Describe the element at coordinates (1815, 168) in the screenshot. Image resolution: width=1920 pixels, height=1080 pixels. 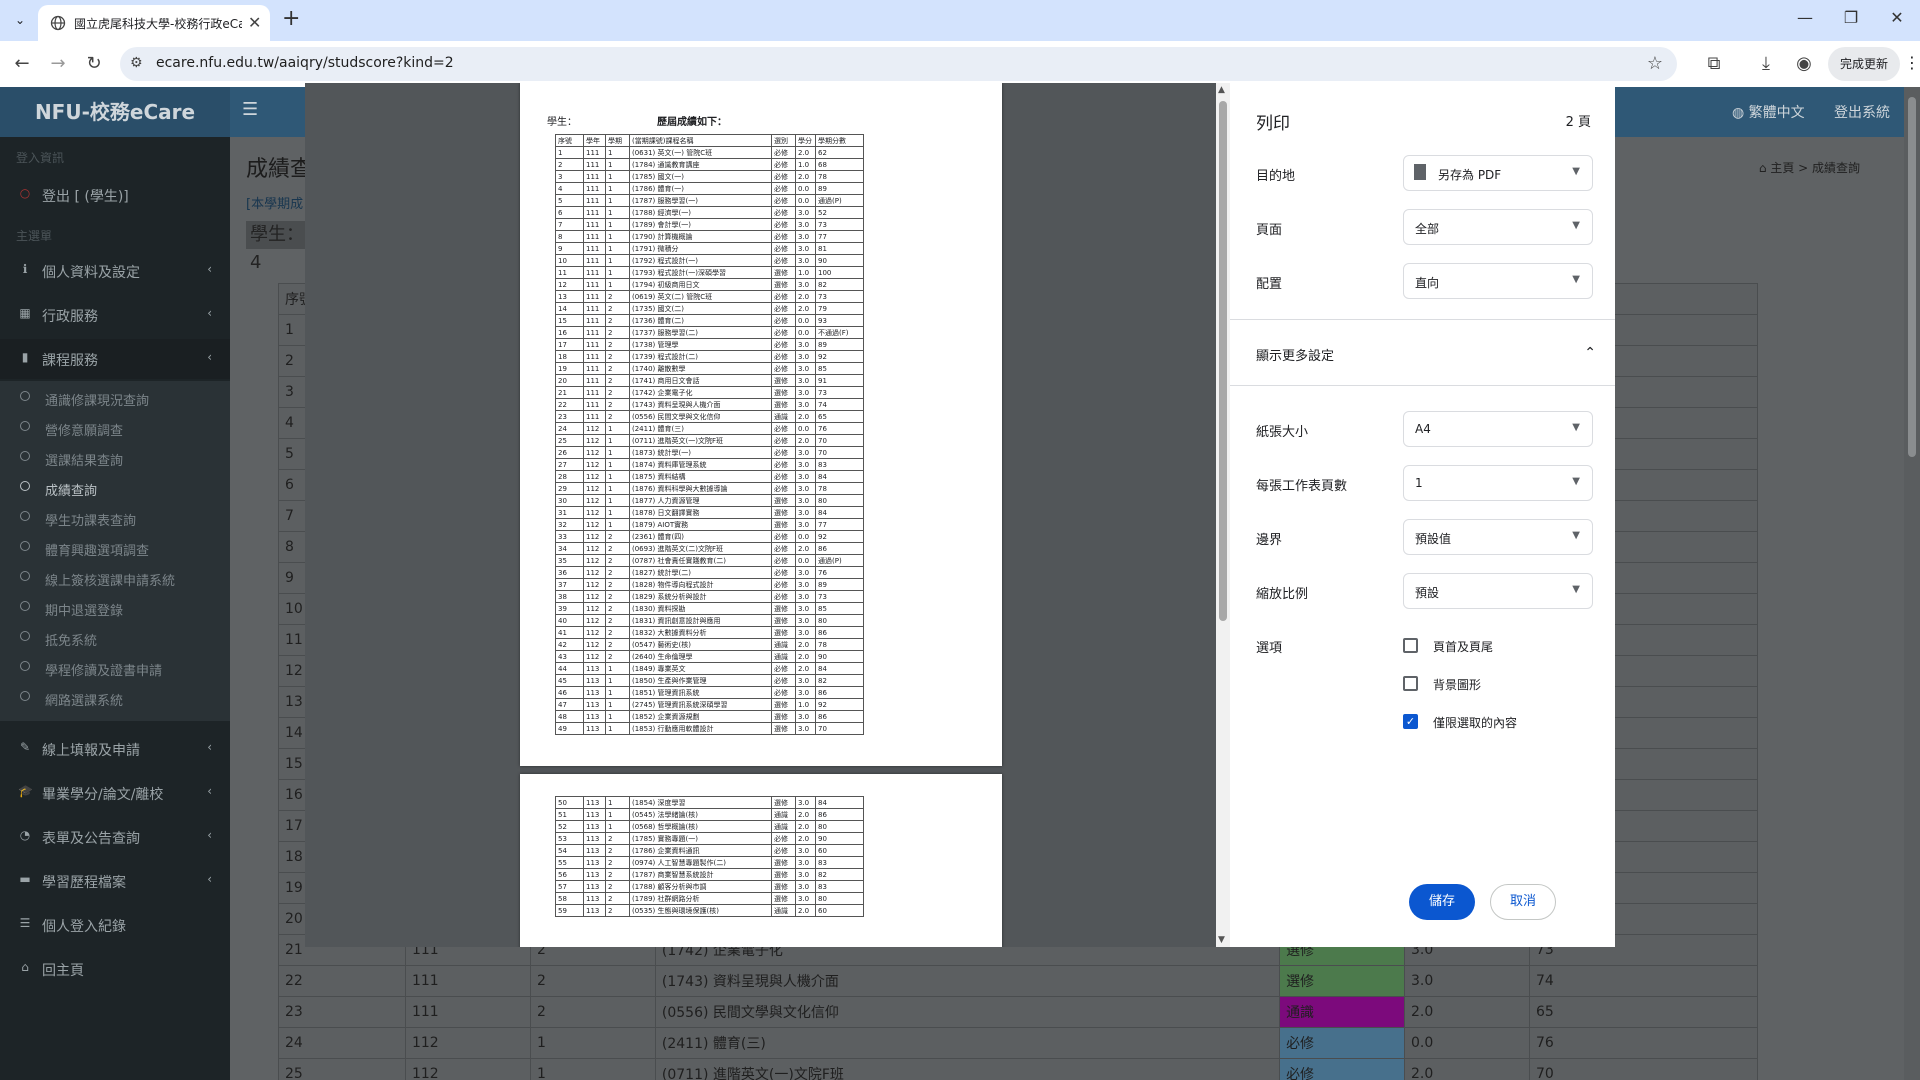
I see `breadcrumb-text: 主頁 > 成績查詢` at that location.